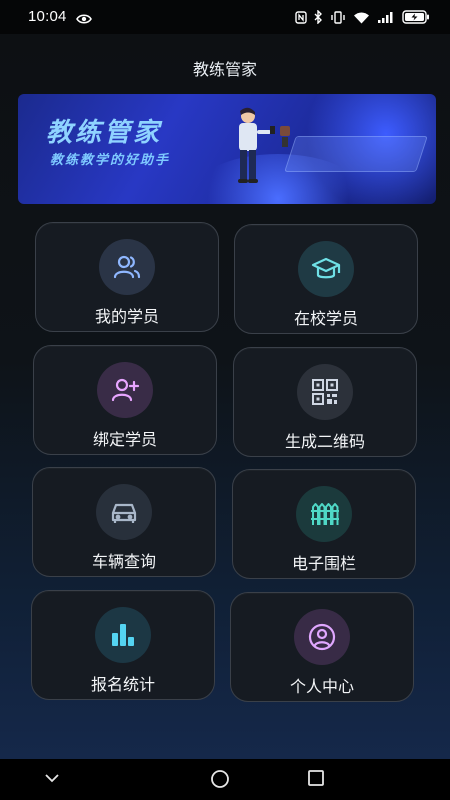 This screenshot has width=450, height=800. What do you see at coordinates (220, 781) in the screenshot?
I see `home-icon` at bounding box center [220, 781].